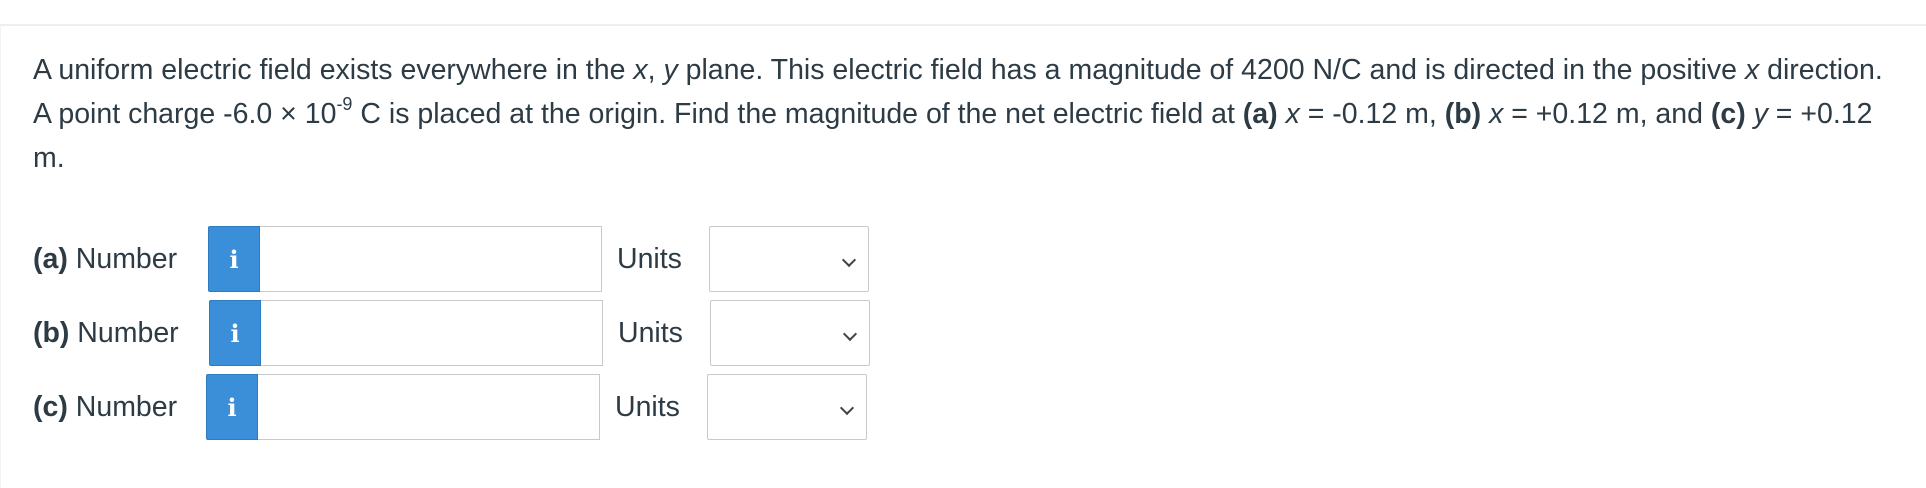 Image resolution: width=1926 pixels, height=488 pixels. What do you see at coordinates (790, 333) in the screenshot?
I see `units-select-b` at bounding box center [790, 333].